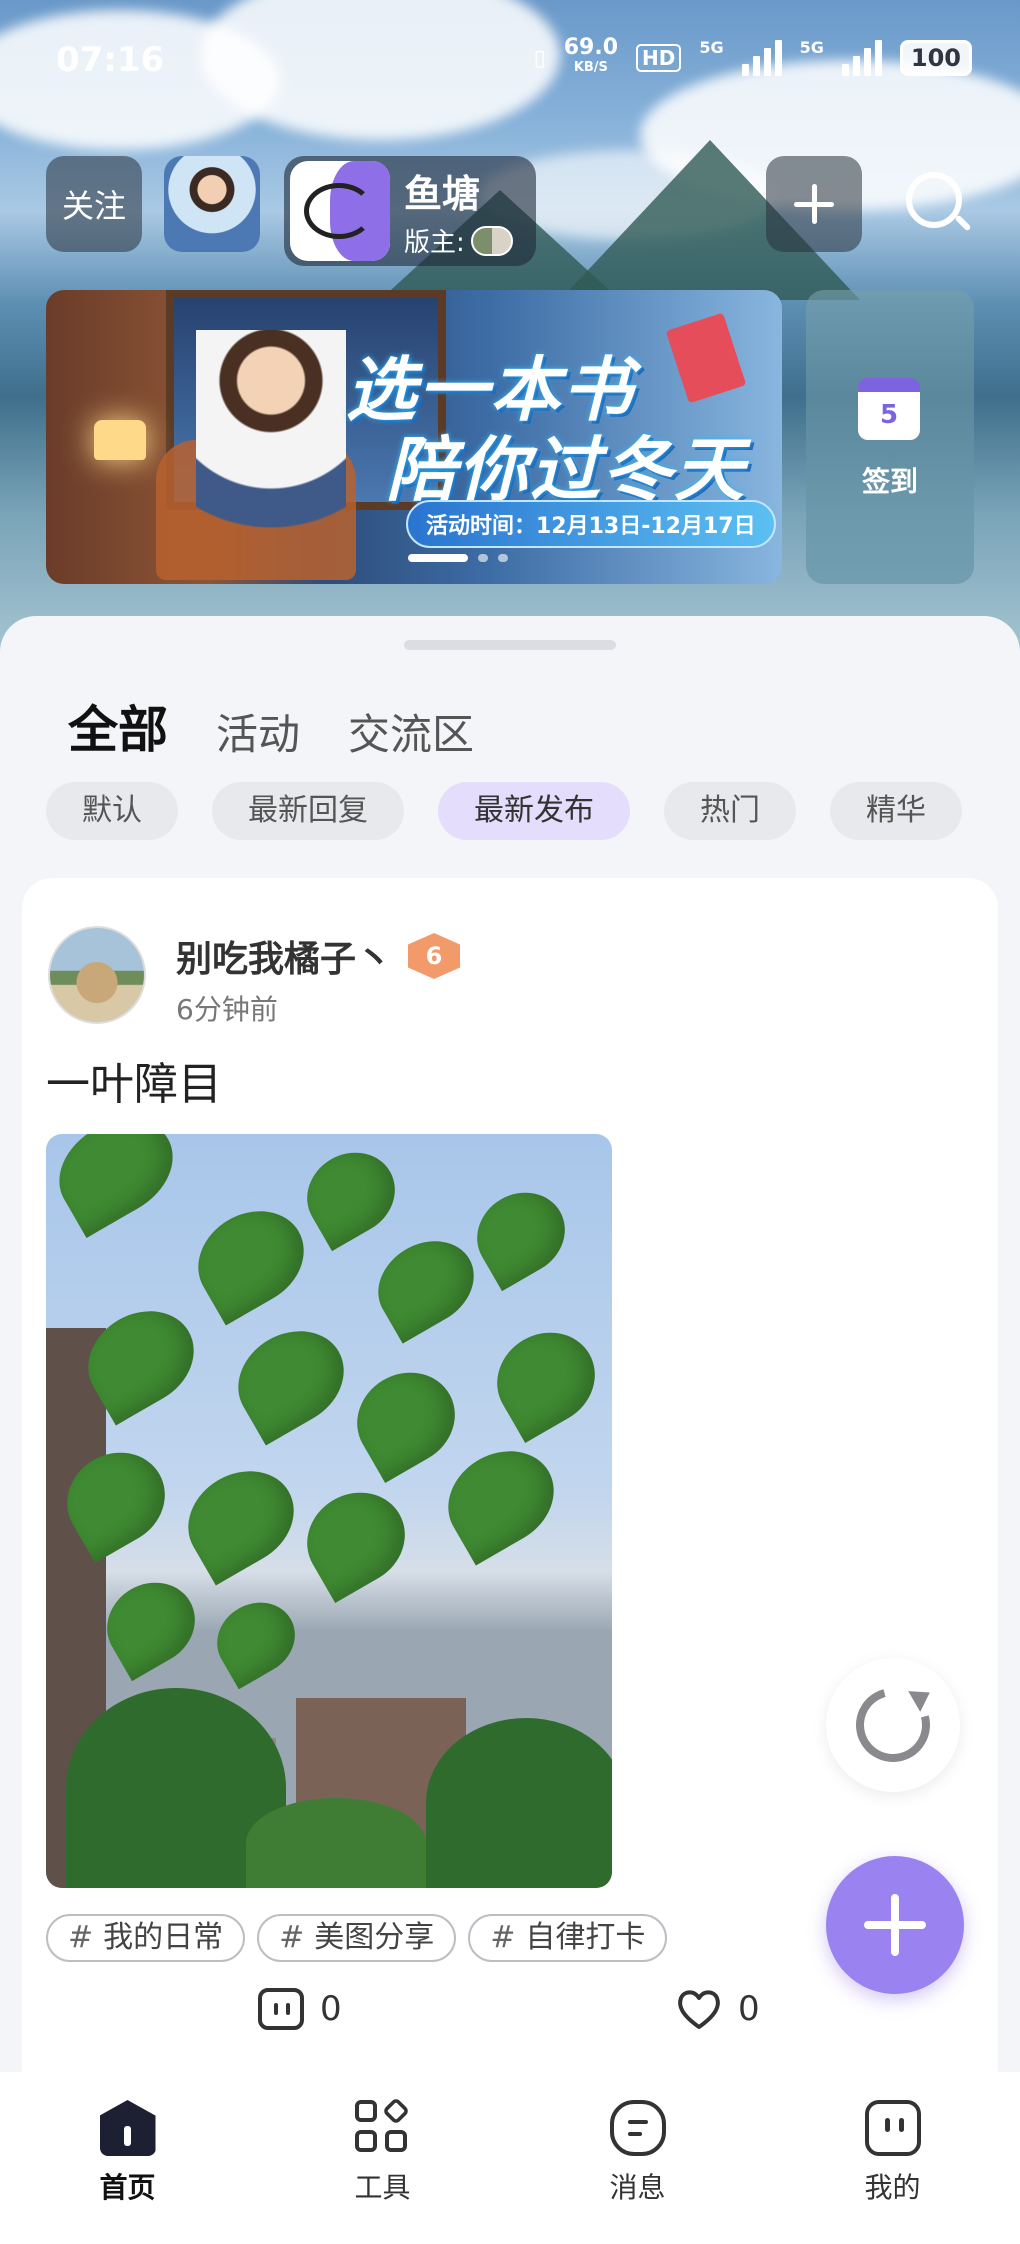  I want to click on bottom-nav: 首页 工具 消息 我的, so click(510, 2158).